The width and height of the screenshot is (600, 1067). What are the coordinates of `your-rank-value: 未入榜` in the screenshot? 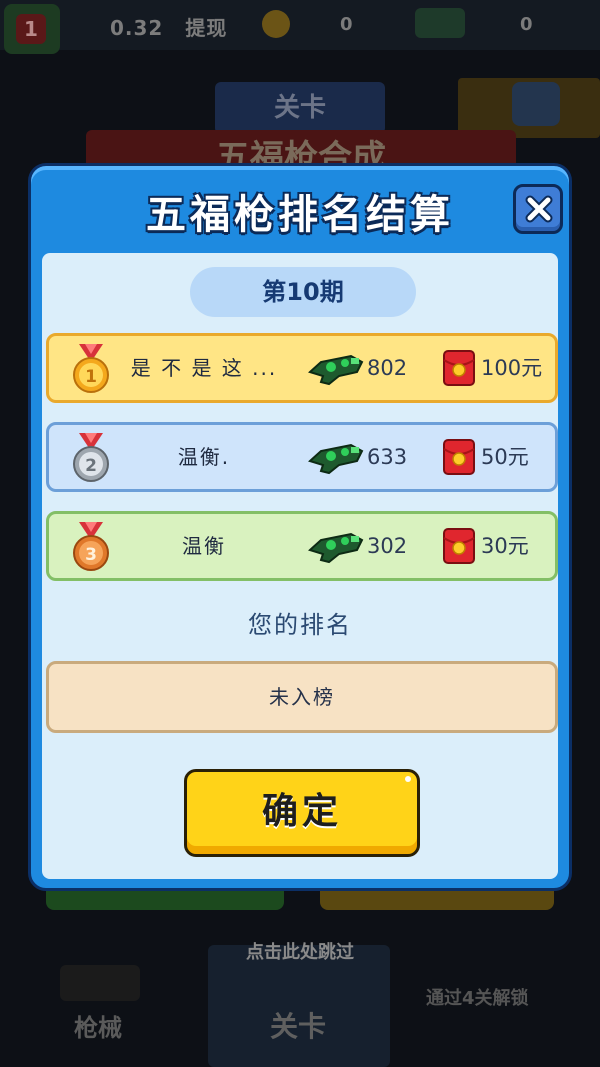 It's located at (302, 697).